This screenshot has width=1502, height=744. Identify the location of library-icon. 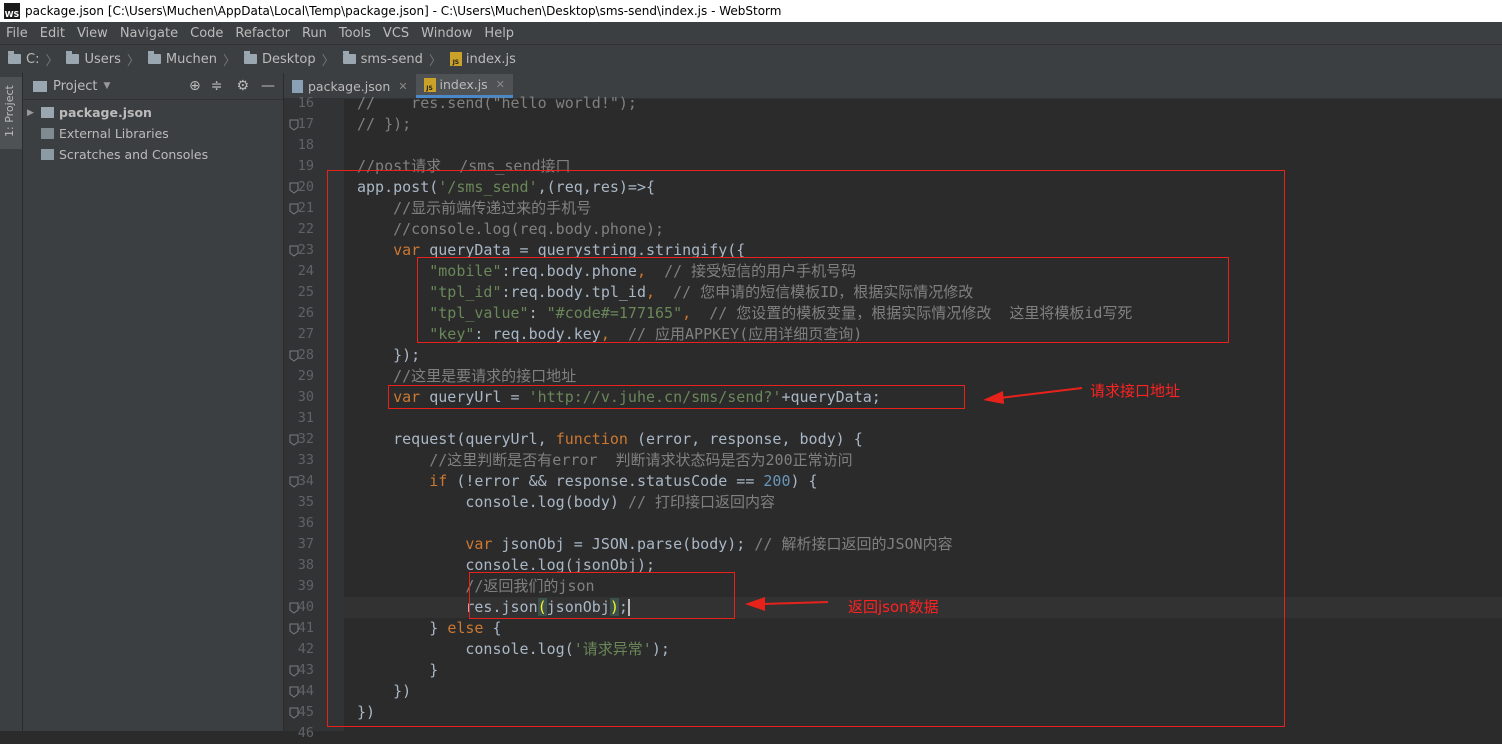
(47, 133).